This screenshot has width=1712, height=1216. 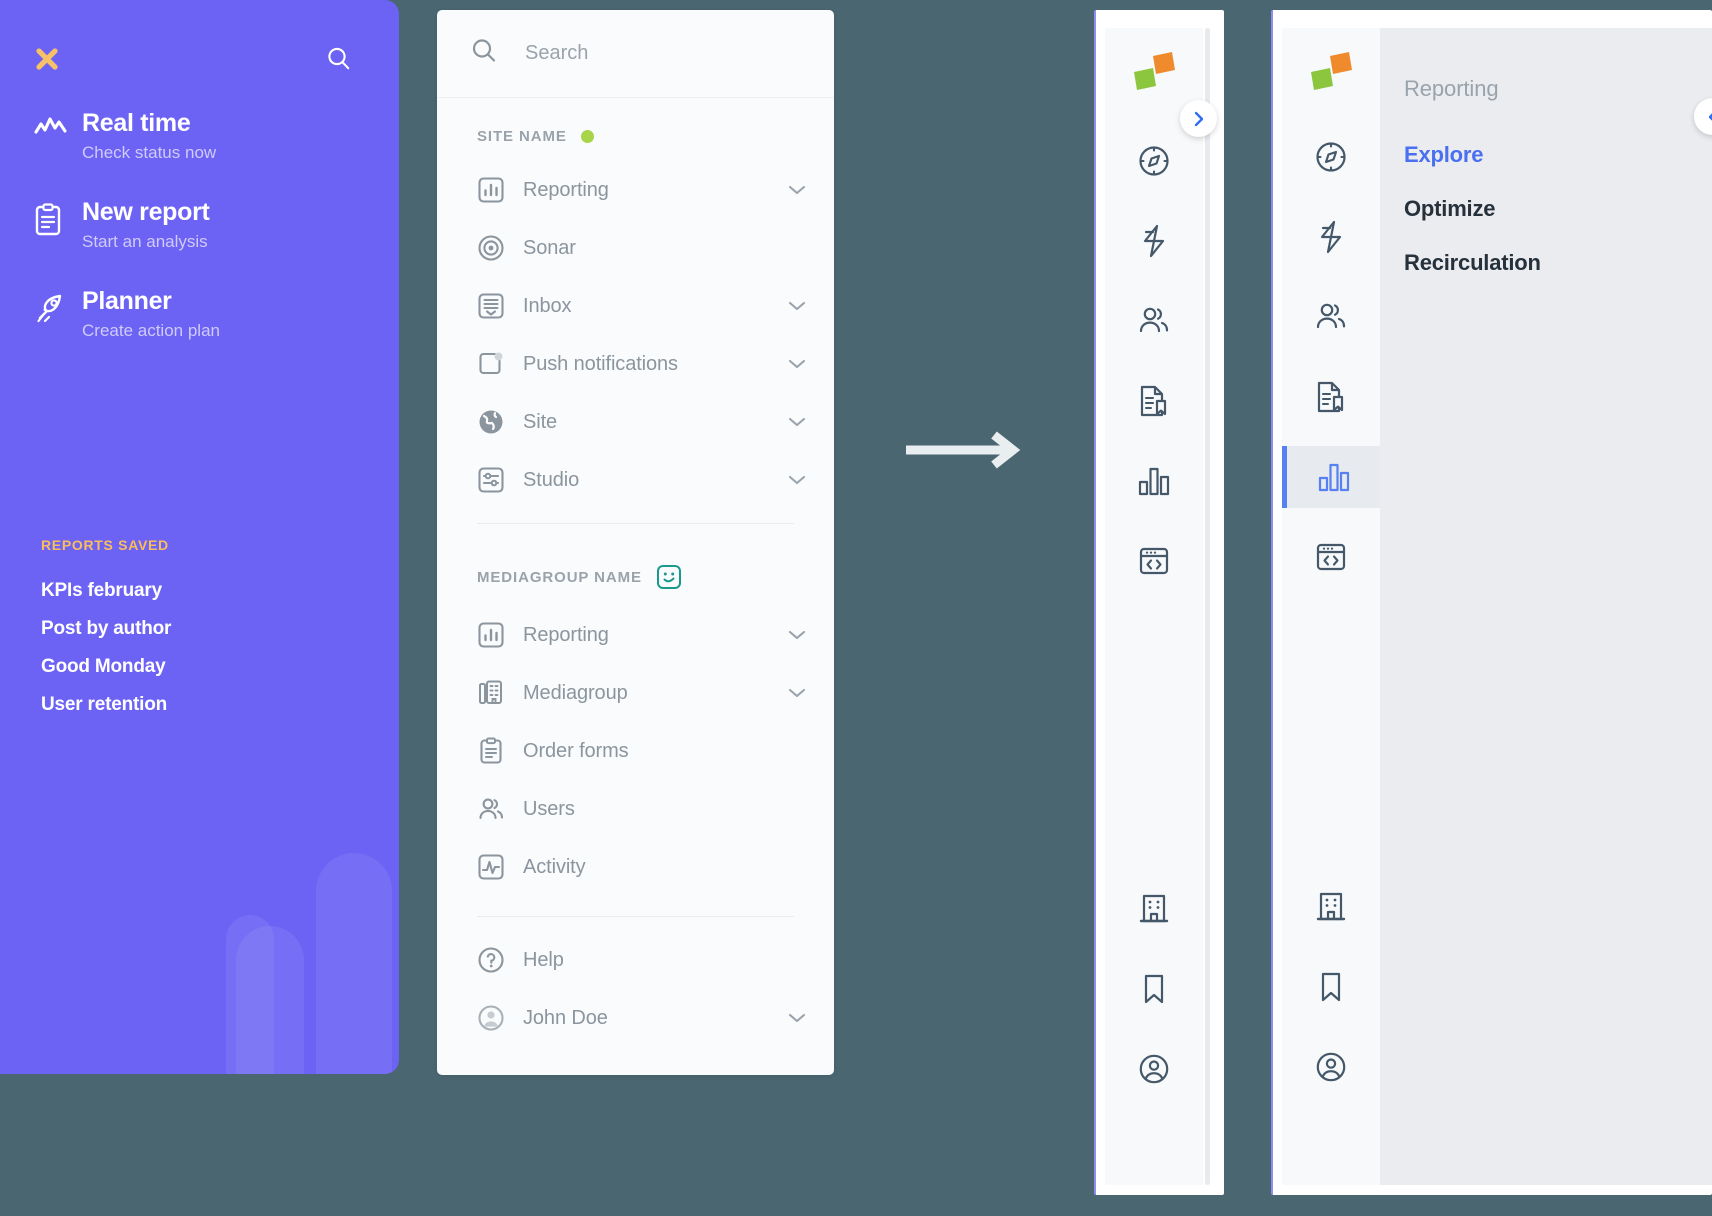 What do you see at coordinates (106, 629) in the screenshot?
I see `saved-report-item: Post by author` at bounding box center [106, 629].